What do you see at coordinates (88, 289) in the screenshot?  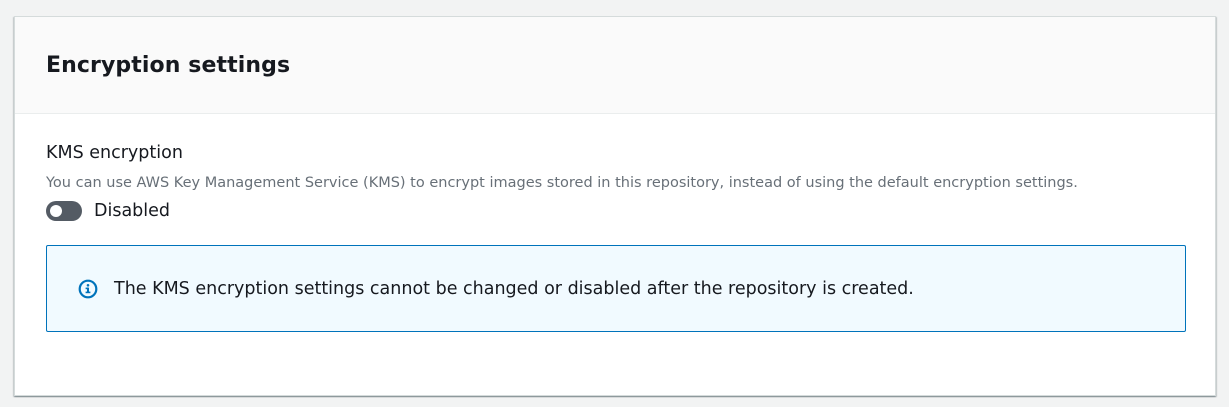 I see `info-icon` at bounding box center [88, 289].